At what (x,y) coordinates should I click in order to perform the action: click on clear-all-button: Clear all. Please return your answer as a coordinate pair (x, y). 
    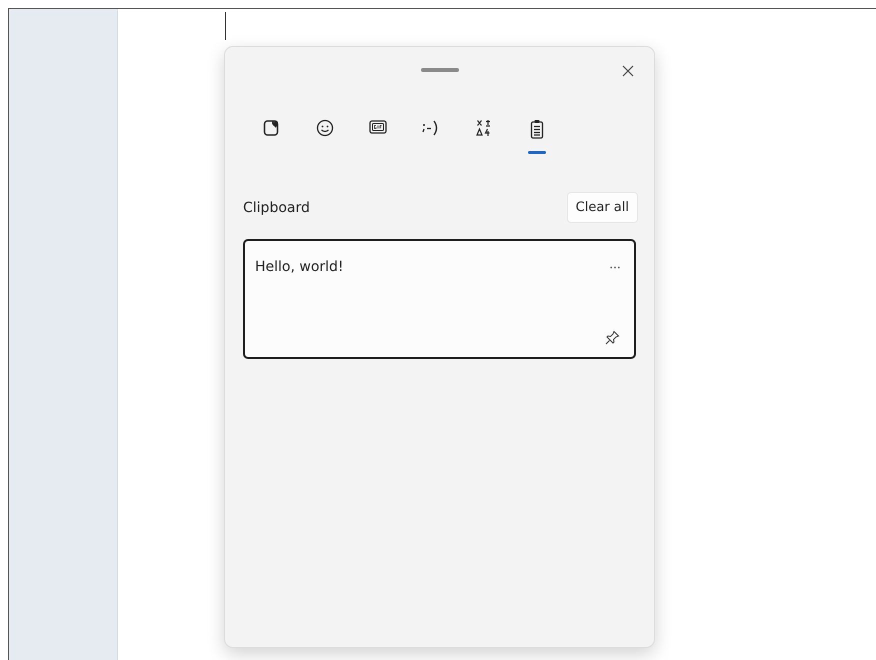
    Looking at the image, I should click on (602, 207).